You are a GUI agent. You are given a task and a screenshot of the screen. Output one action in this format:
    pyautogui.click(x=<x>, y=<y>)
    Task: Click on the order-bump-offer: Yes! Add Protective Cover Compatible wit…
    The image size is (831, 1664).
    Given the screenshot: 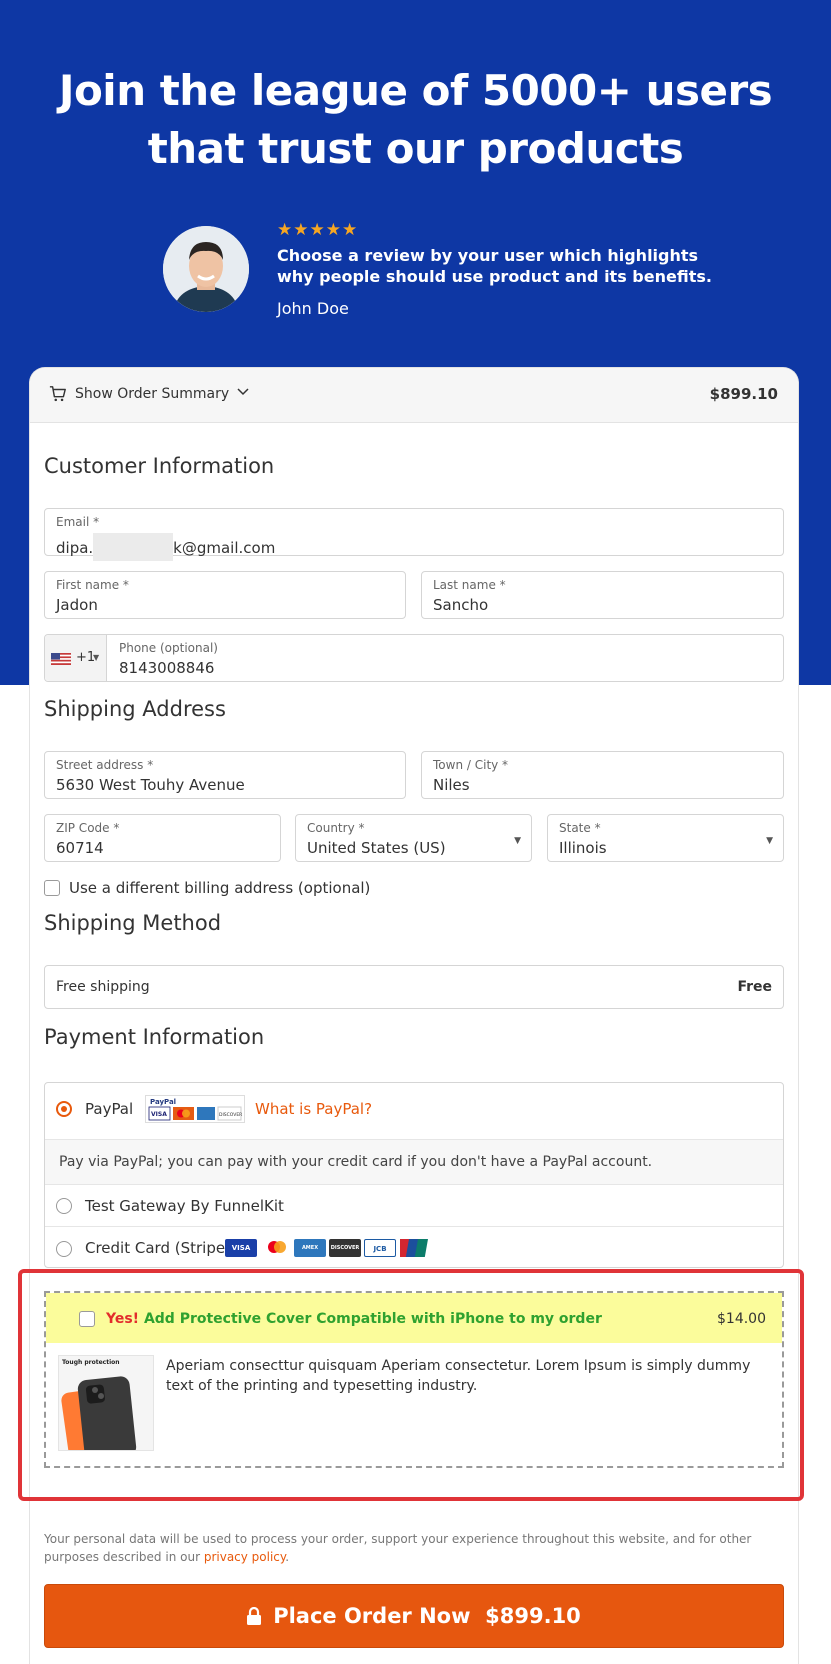 What is the action you would take?
    pyautogui.click(x=354, y=1319)
    